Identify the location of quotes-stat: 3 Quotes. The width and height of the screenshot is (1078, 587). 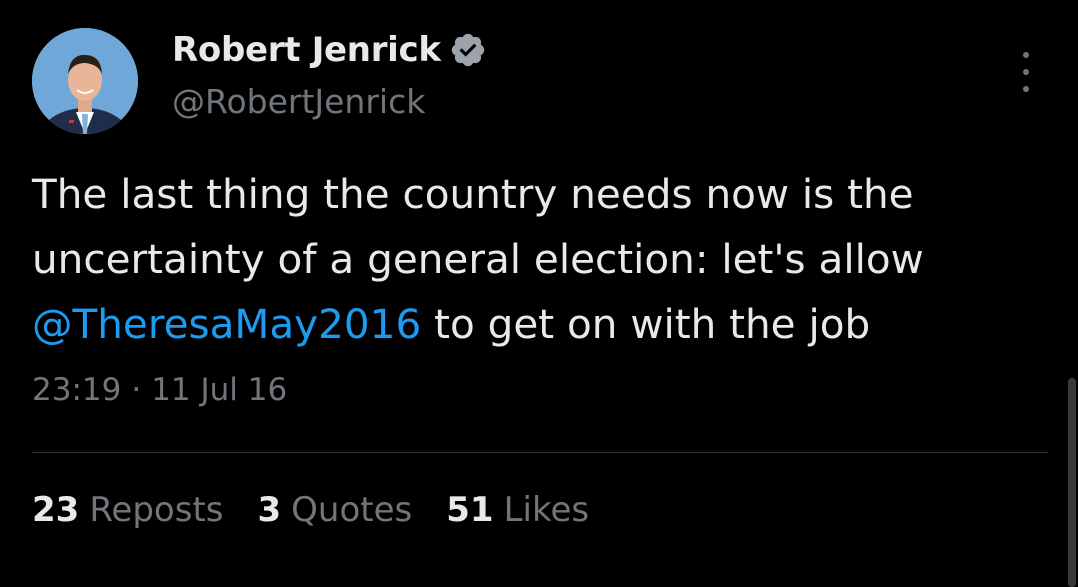
(335, 510).